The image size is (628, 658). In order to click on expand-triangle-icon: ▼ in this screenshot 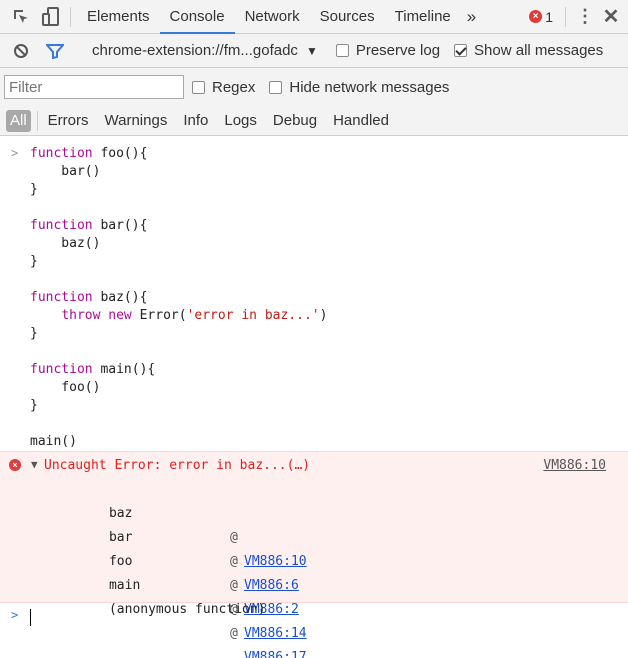, I will do `click(34, 464)`.